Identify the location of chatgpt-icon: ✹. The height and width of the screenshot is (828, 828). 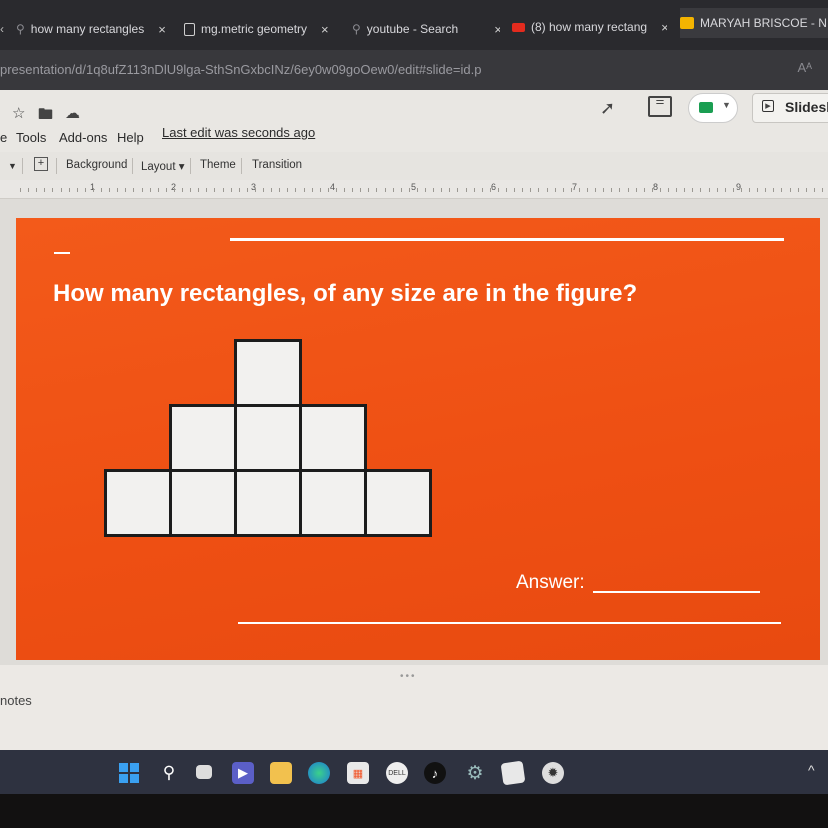
(553, 773).